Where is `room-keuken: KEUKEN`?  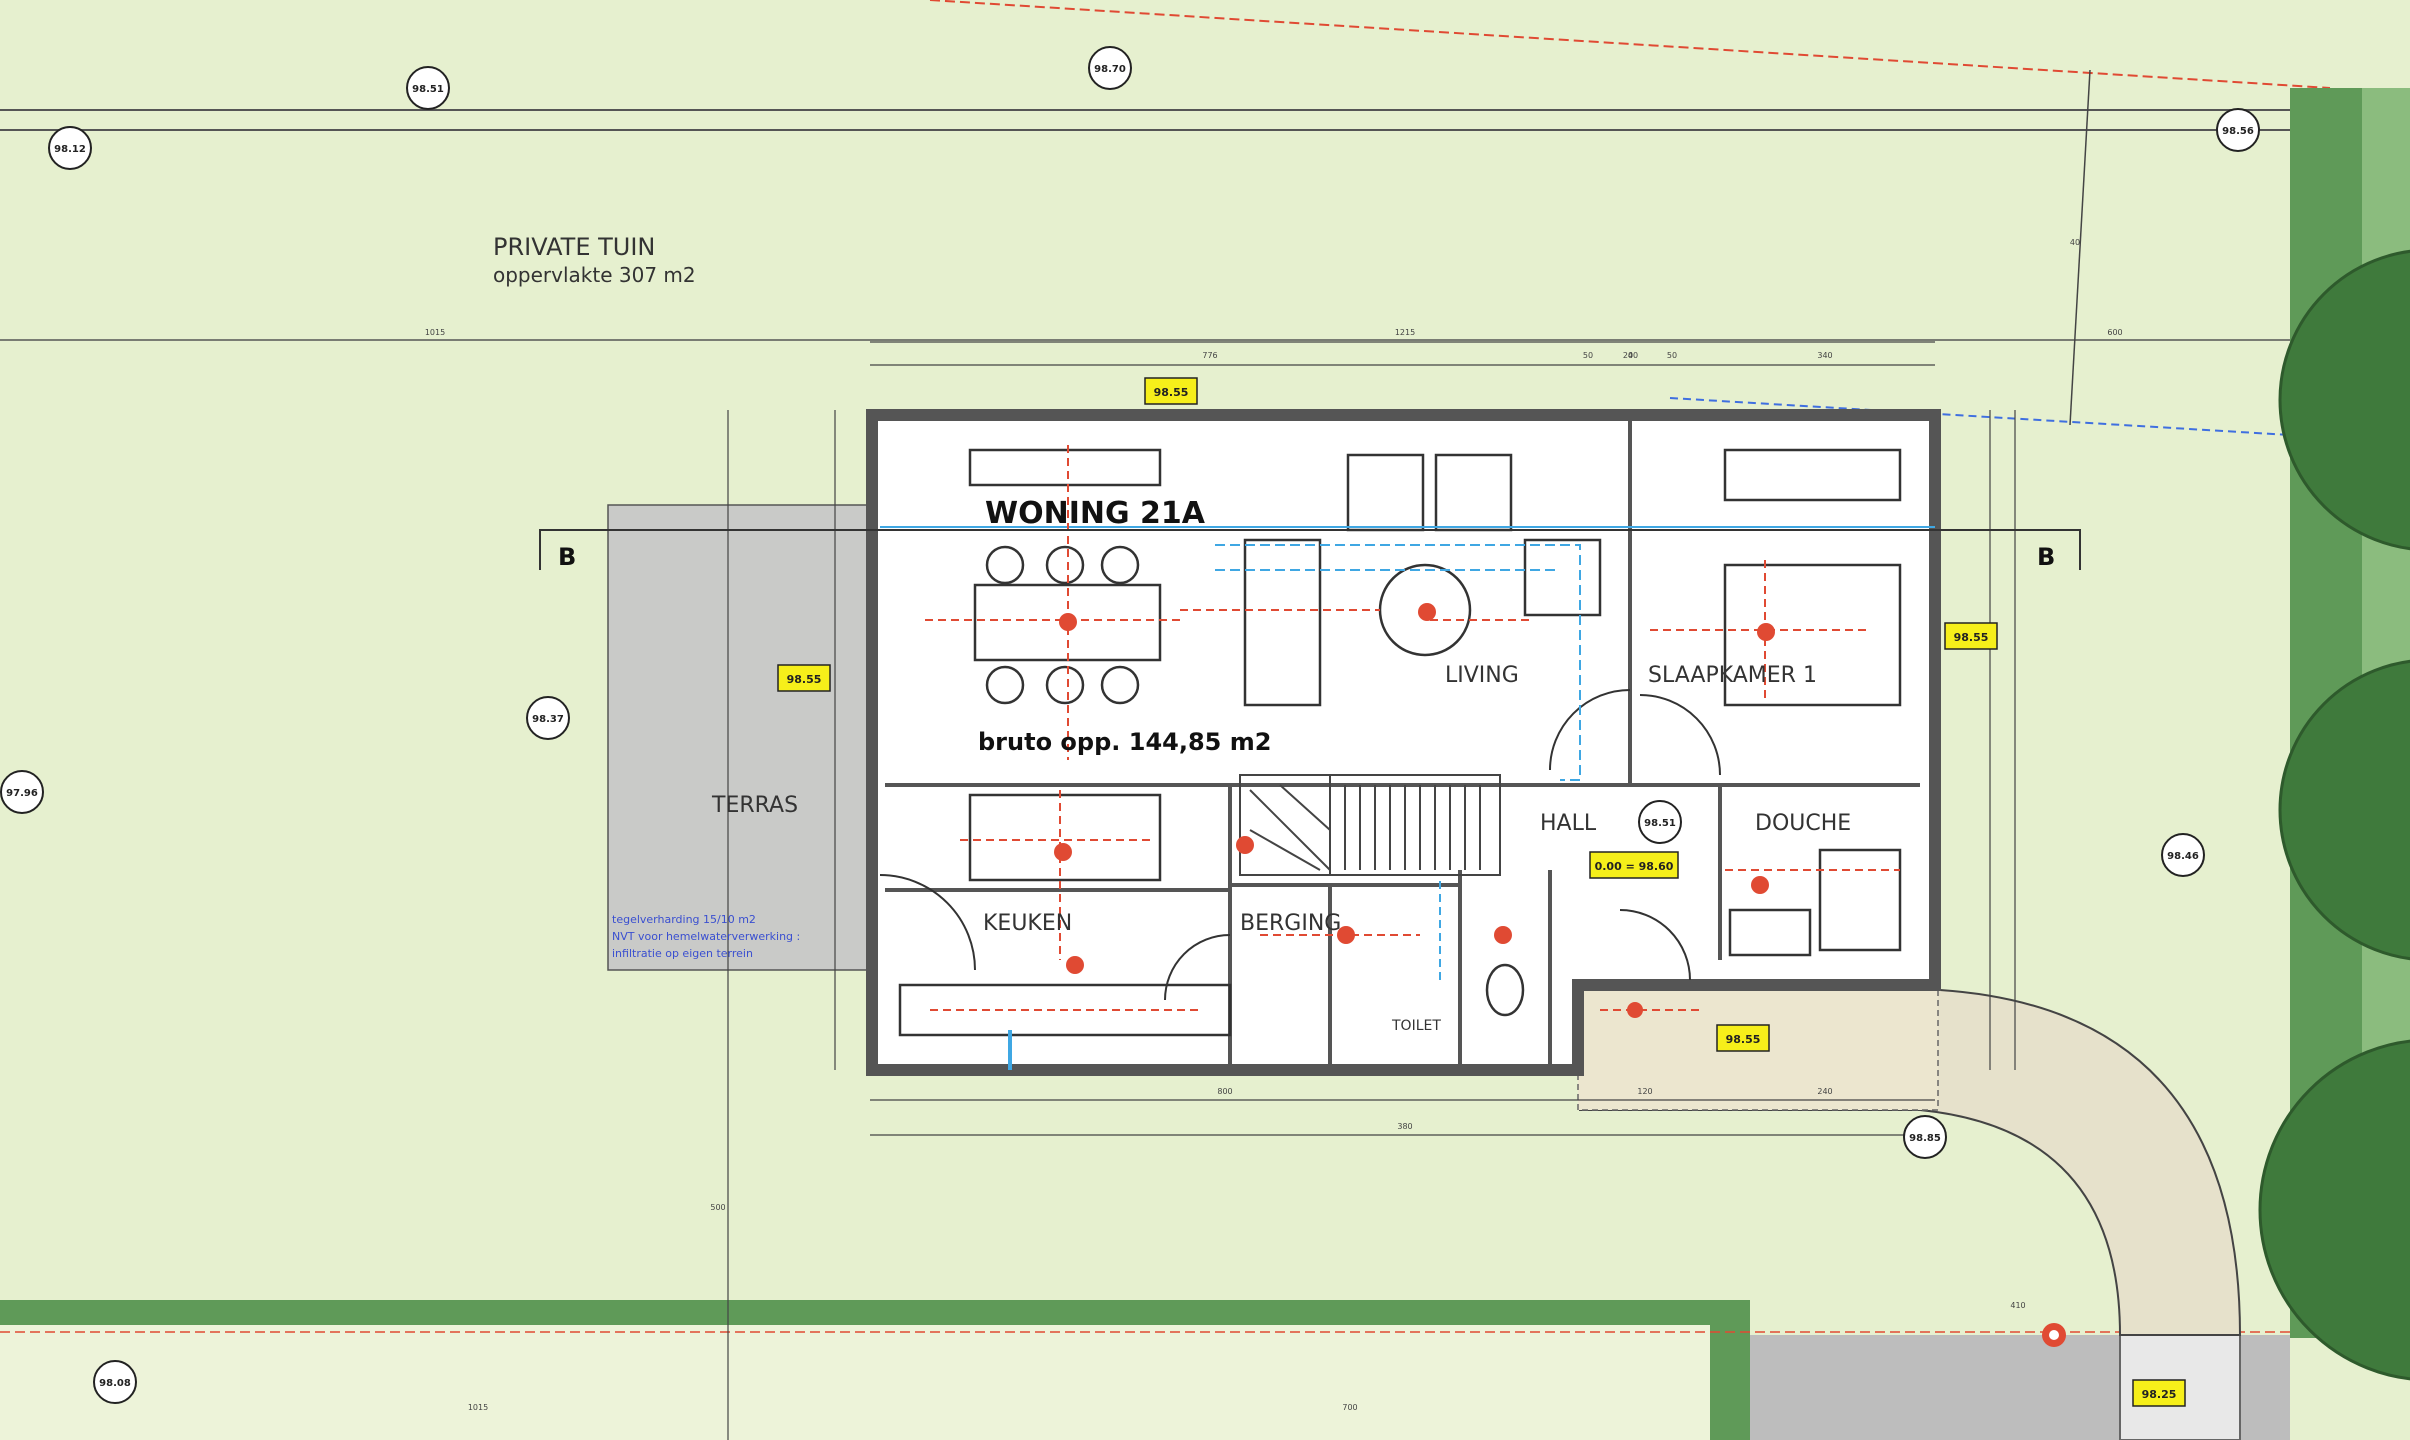
room-keuken: KEUKEN is located at coordinates (1027, 923).